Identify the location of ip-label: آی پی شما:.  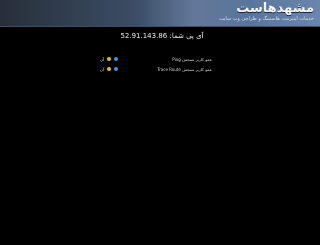
(186, 36).